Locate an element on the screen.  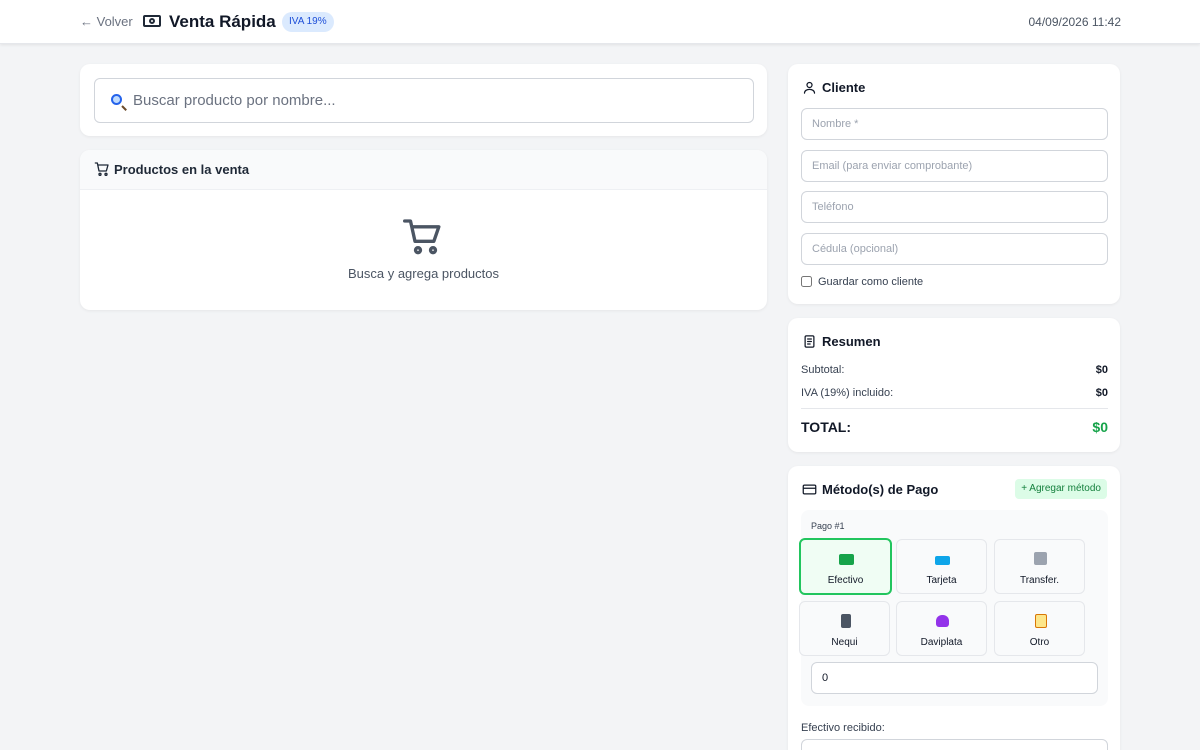
method-label: Transfer. is located at coordinates (1039, 580).